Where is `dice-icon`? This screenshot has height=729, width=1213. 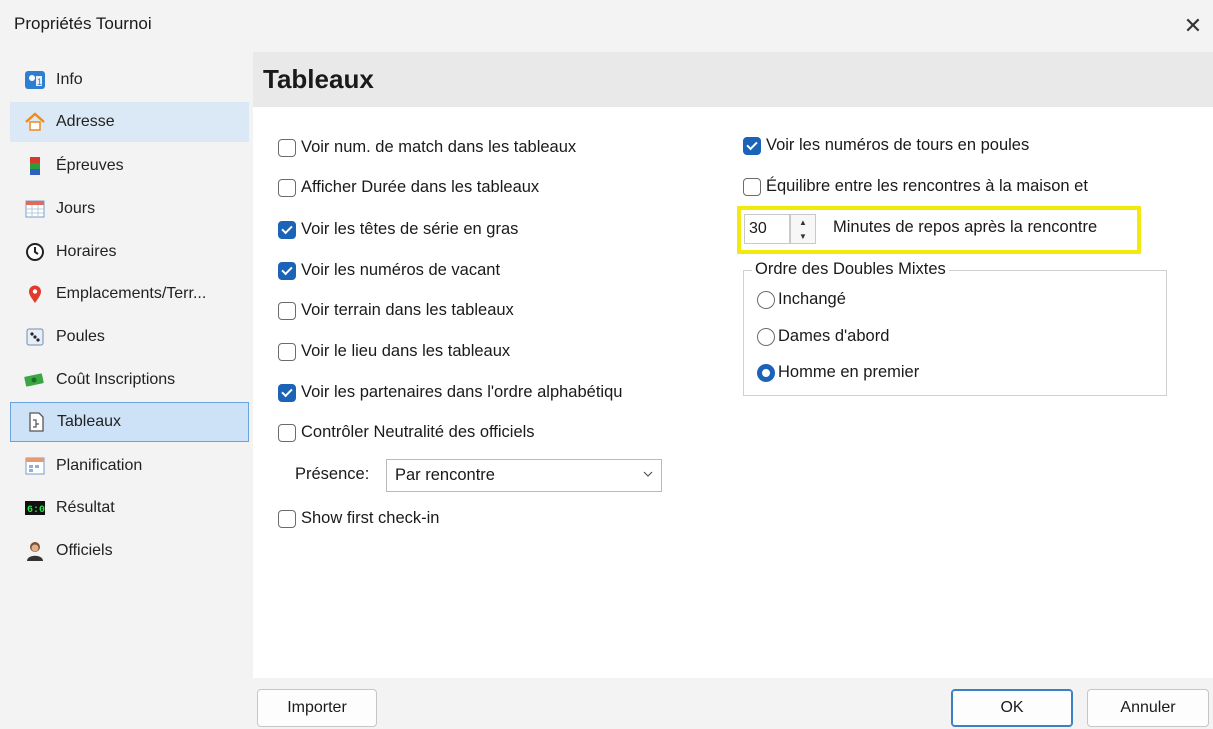 dice-icon is located at coordinates (35, 337).